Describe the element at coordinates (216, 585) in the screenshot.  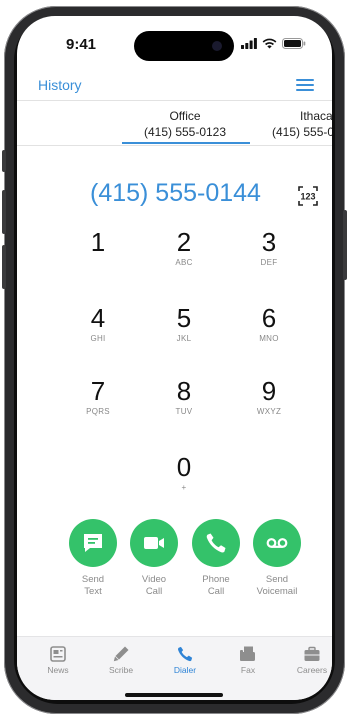
I see `phone-call-label: Phone Call` at that location.